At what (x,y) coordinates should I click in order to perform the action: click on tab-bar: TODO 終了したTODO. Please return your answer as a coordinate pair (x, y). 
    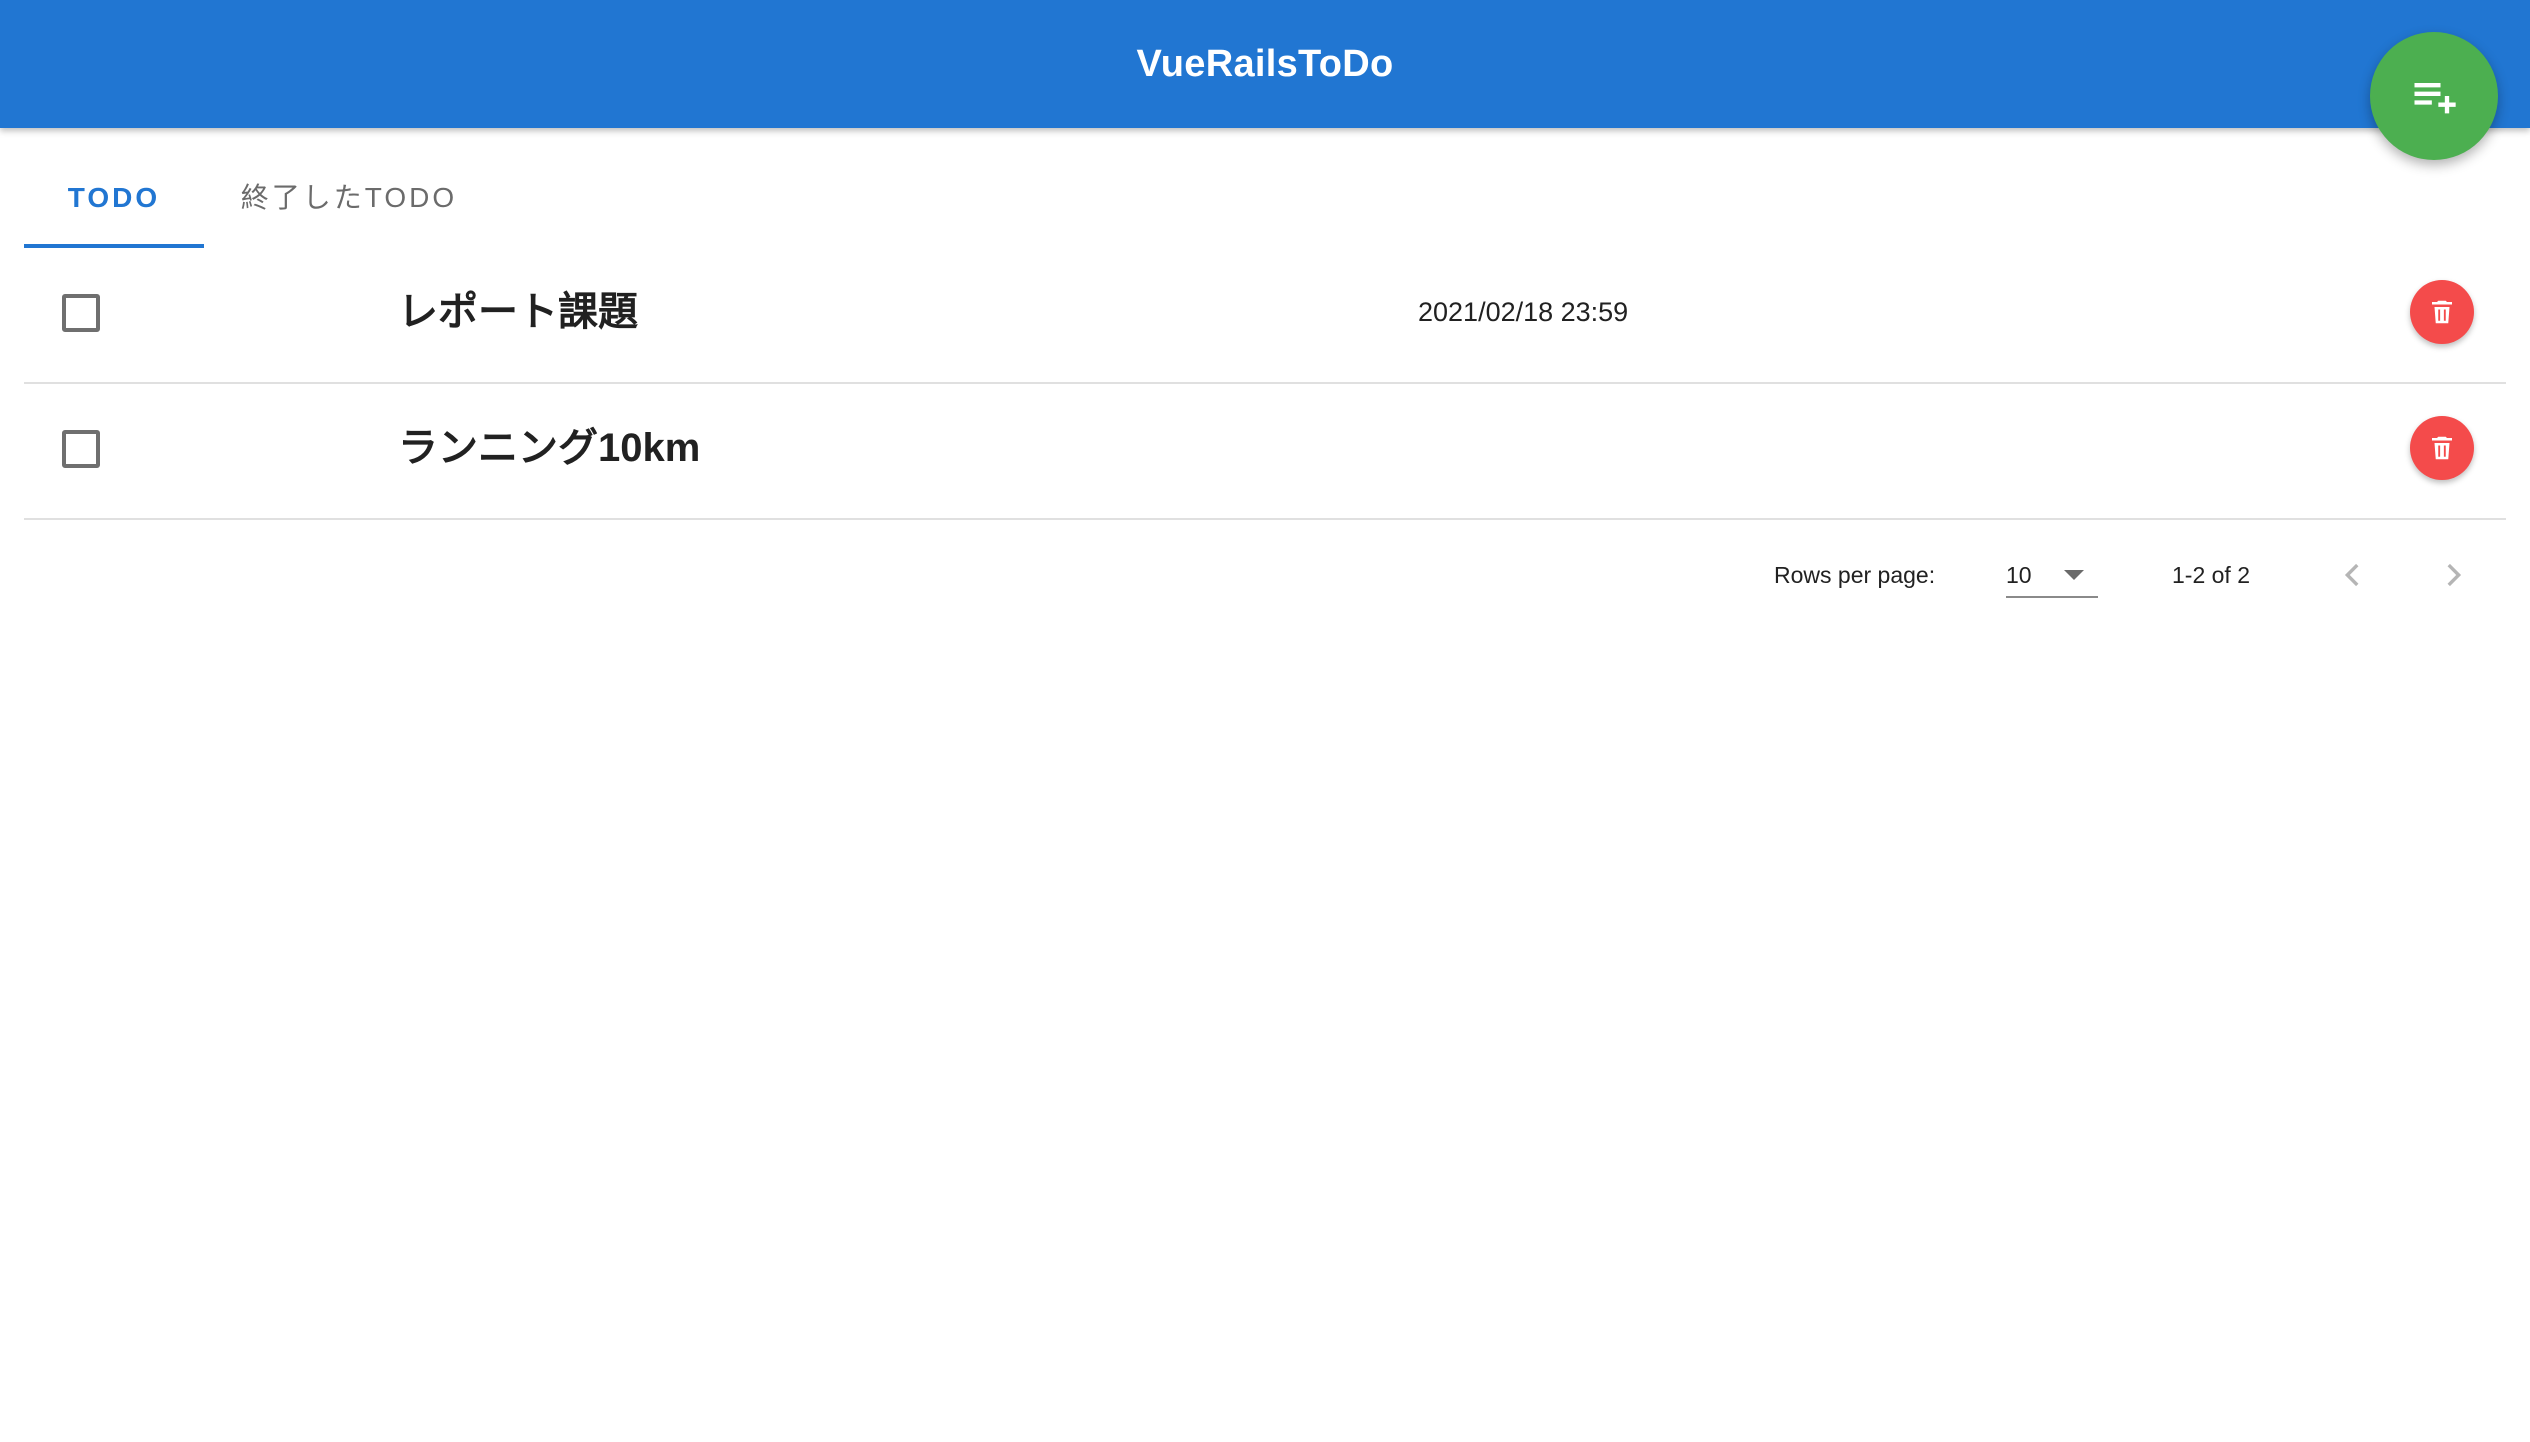
    Looking at the image, I should click on (274, 199).